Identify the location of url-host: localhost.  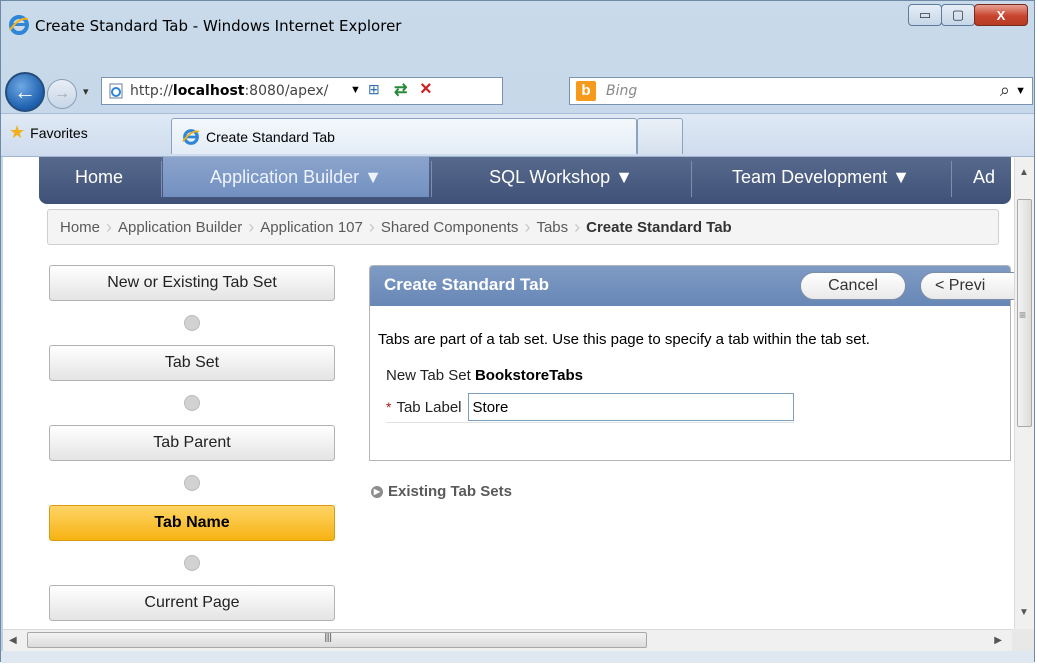
(208, 91).